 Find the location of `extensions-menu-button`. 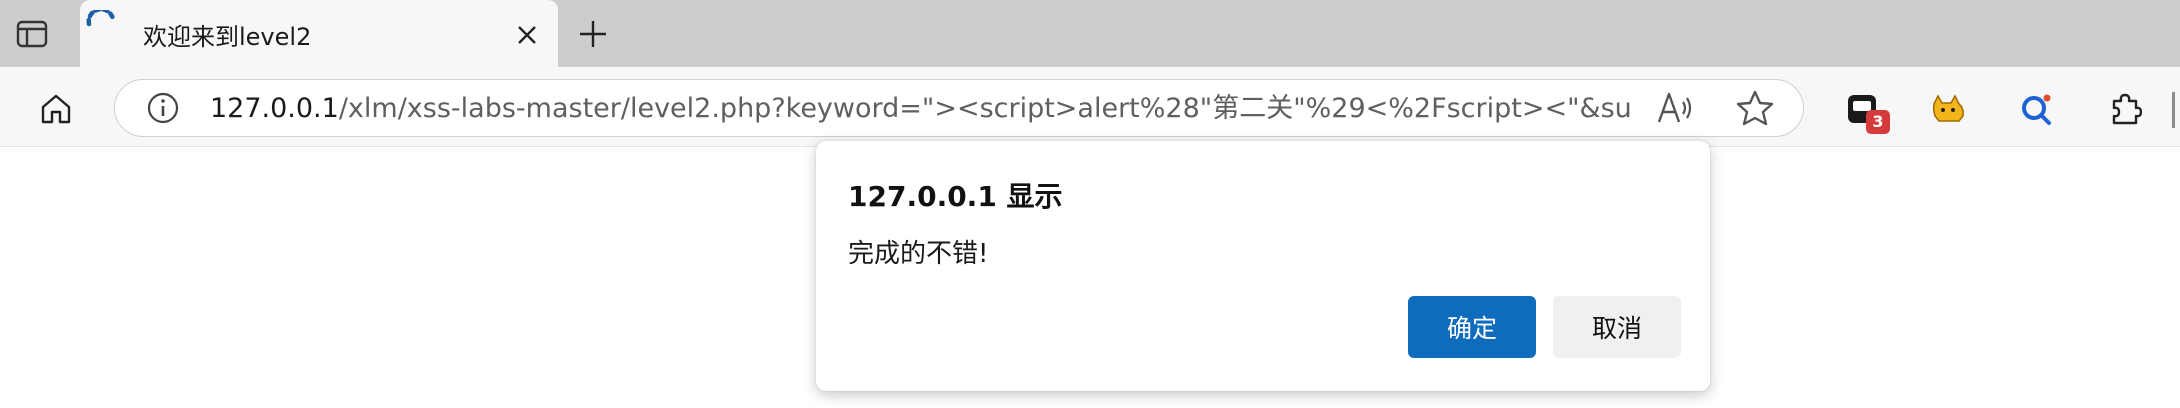

extensions-menu-button is located at coordinates (2125, 109).